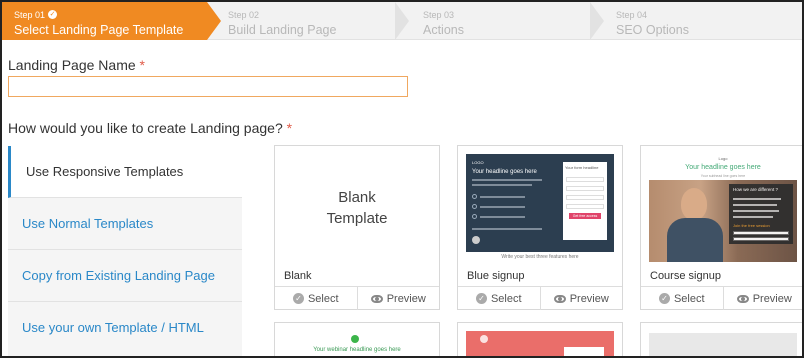  I want to click on wizard-step-1: Step 01 ✓ Select Landing Page Template, so click(104, 21).